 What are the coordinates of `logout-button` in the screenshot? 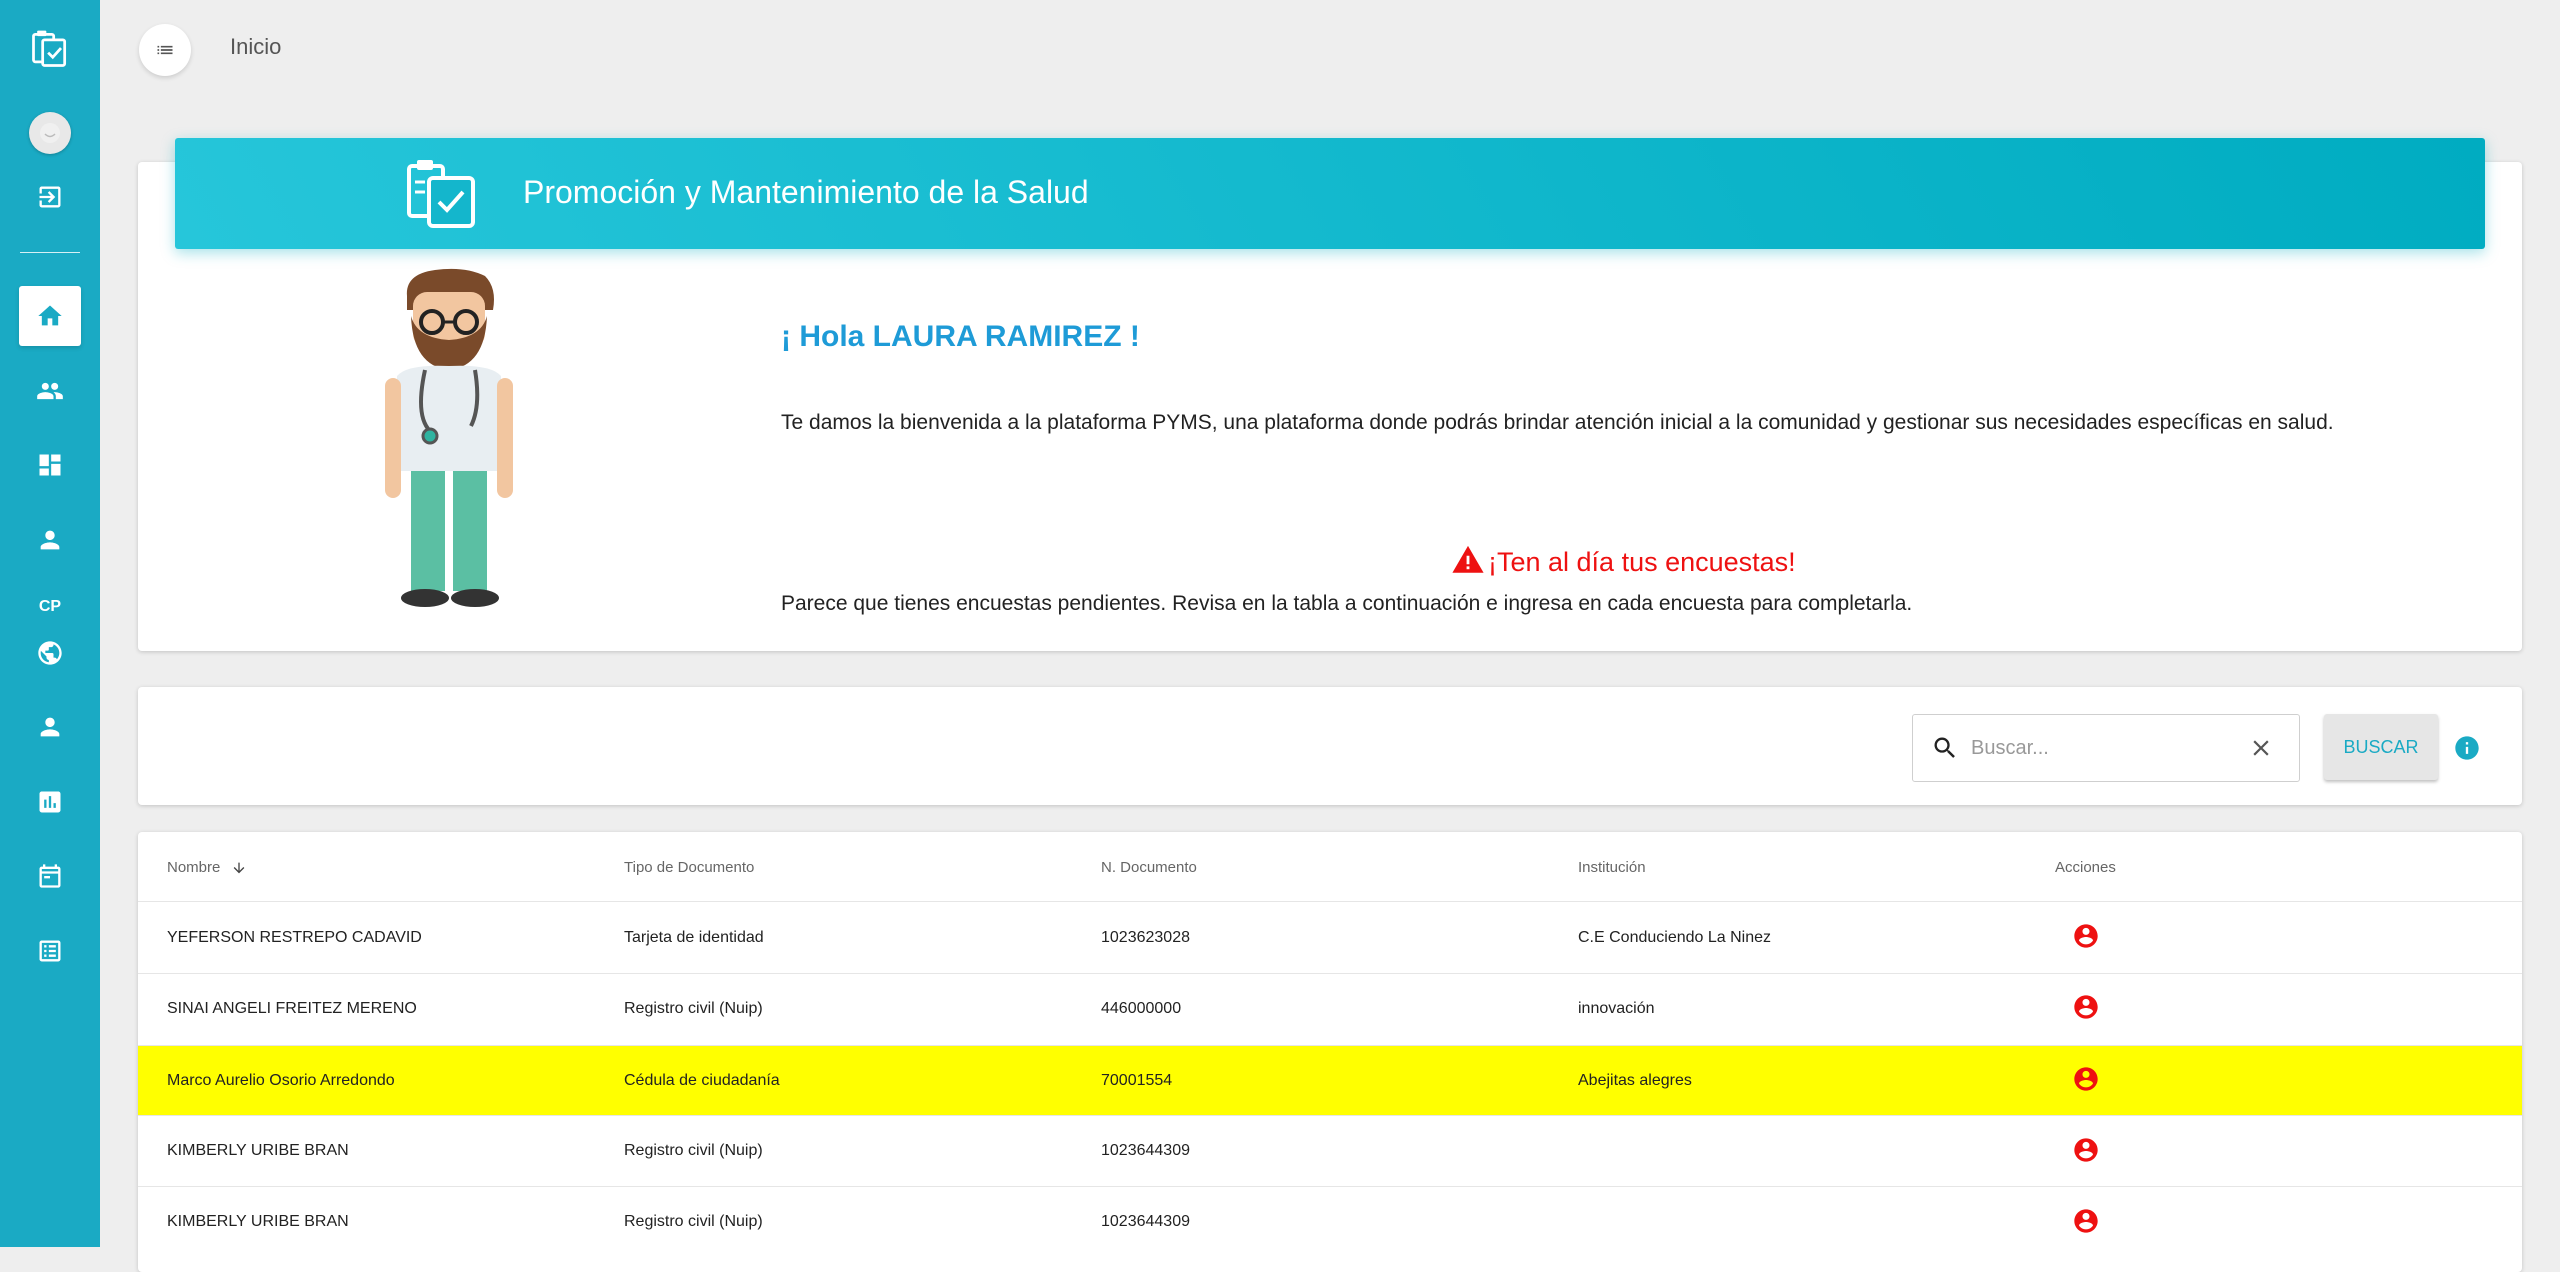 It's located at (50, 197).